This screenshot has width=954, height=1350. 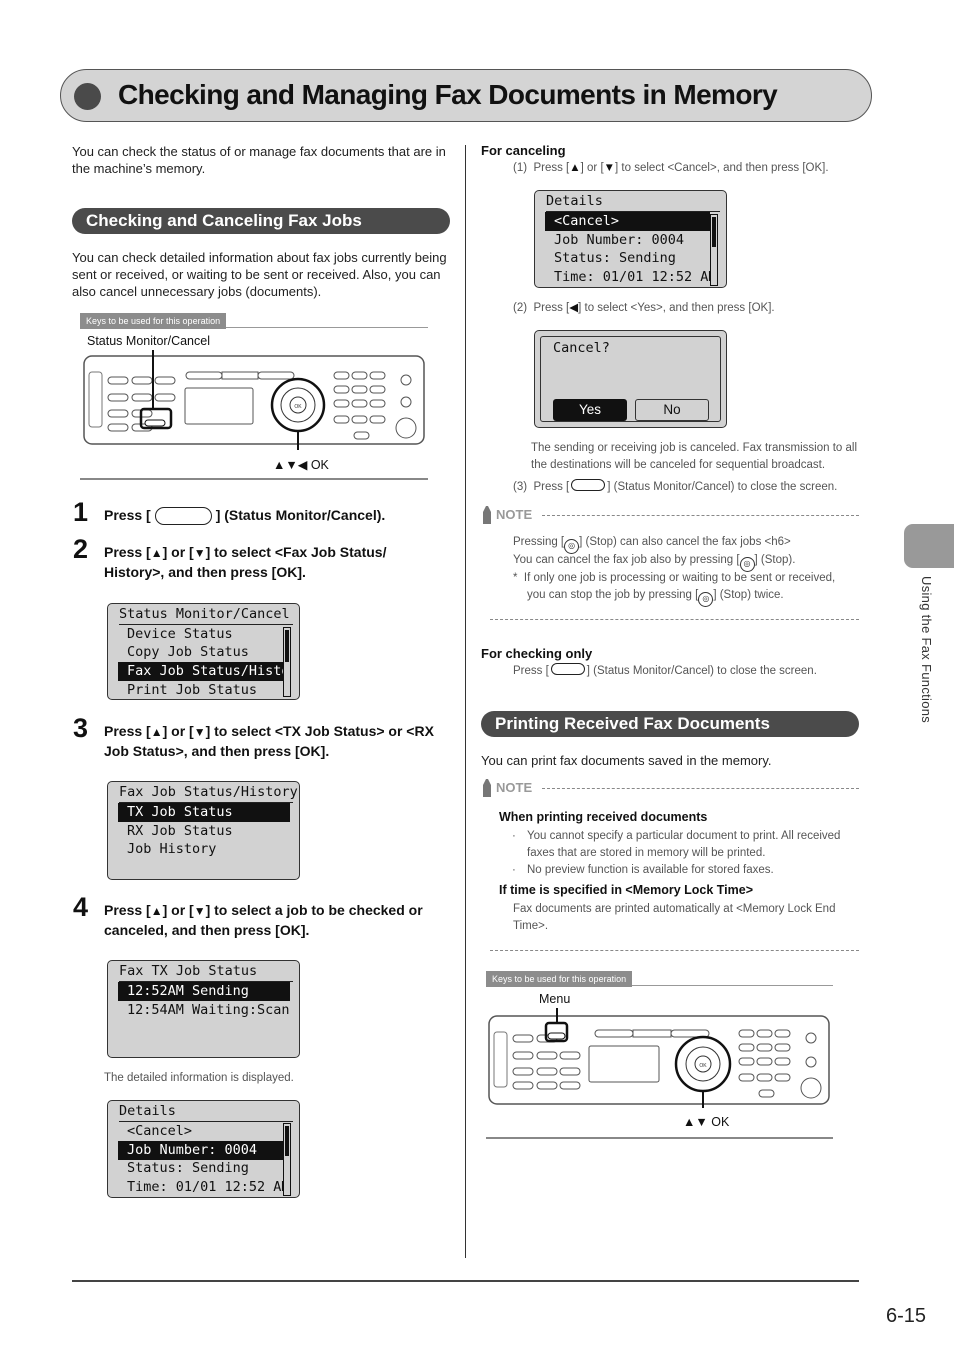 What do you see at coordinates (615, 258) in the screenshot?
I see `lcd-row: Status: Sending` at bounding box center [615, 258].